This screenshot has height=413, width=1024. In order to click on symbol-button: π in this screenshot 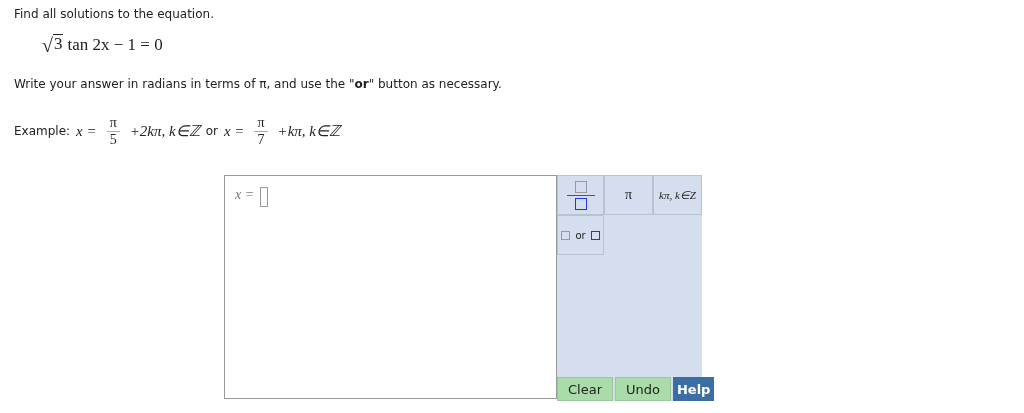, I will do `click(628, 195)`.